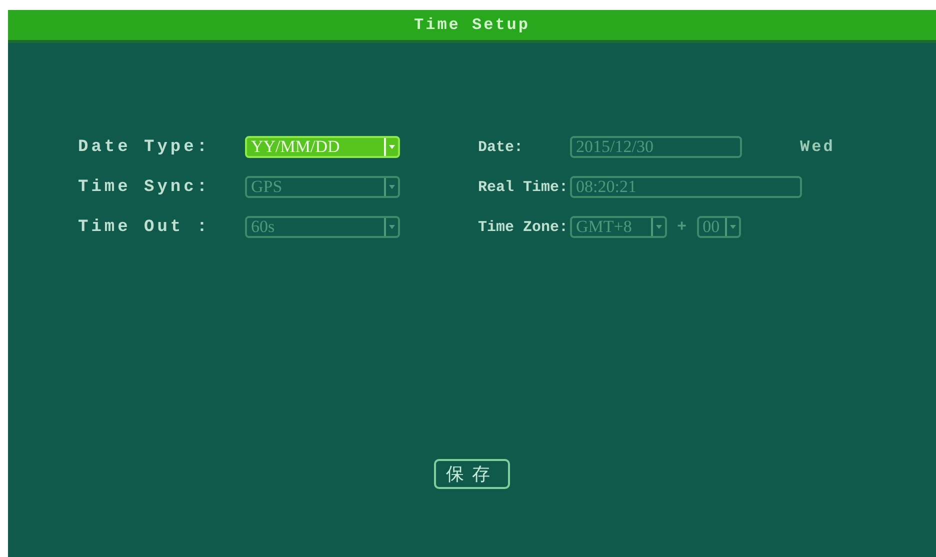  Describe the element at coordinates (322, 227) in the screenshot. I see `dropdown: 60s` at that location.